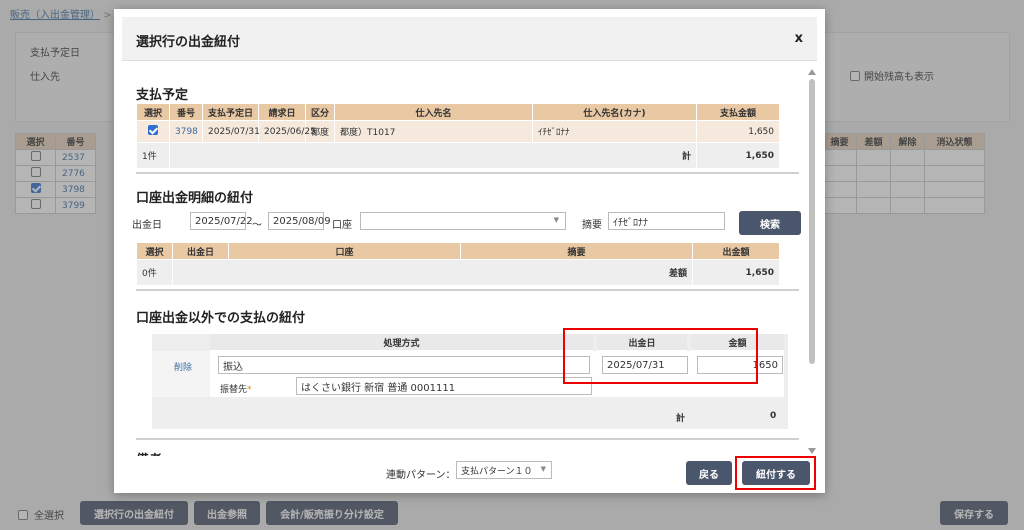 Image resolution: width=1024 pixels, height=530 pixels. What do you see at coordinates (812, 451) in the screenshot?
I see `scroll-down-icon` at bounding box center [812, 451].